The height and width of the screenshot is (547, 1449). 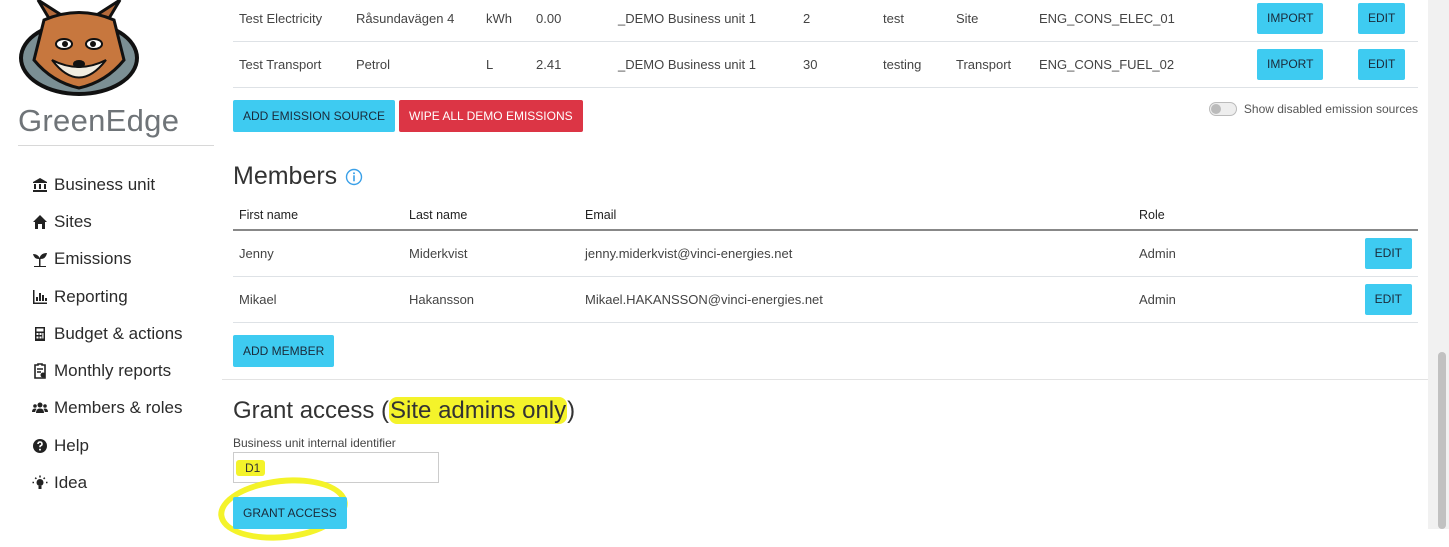 I want to click on sidebar-item-label: Sites, so click(x=73, y=221).